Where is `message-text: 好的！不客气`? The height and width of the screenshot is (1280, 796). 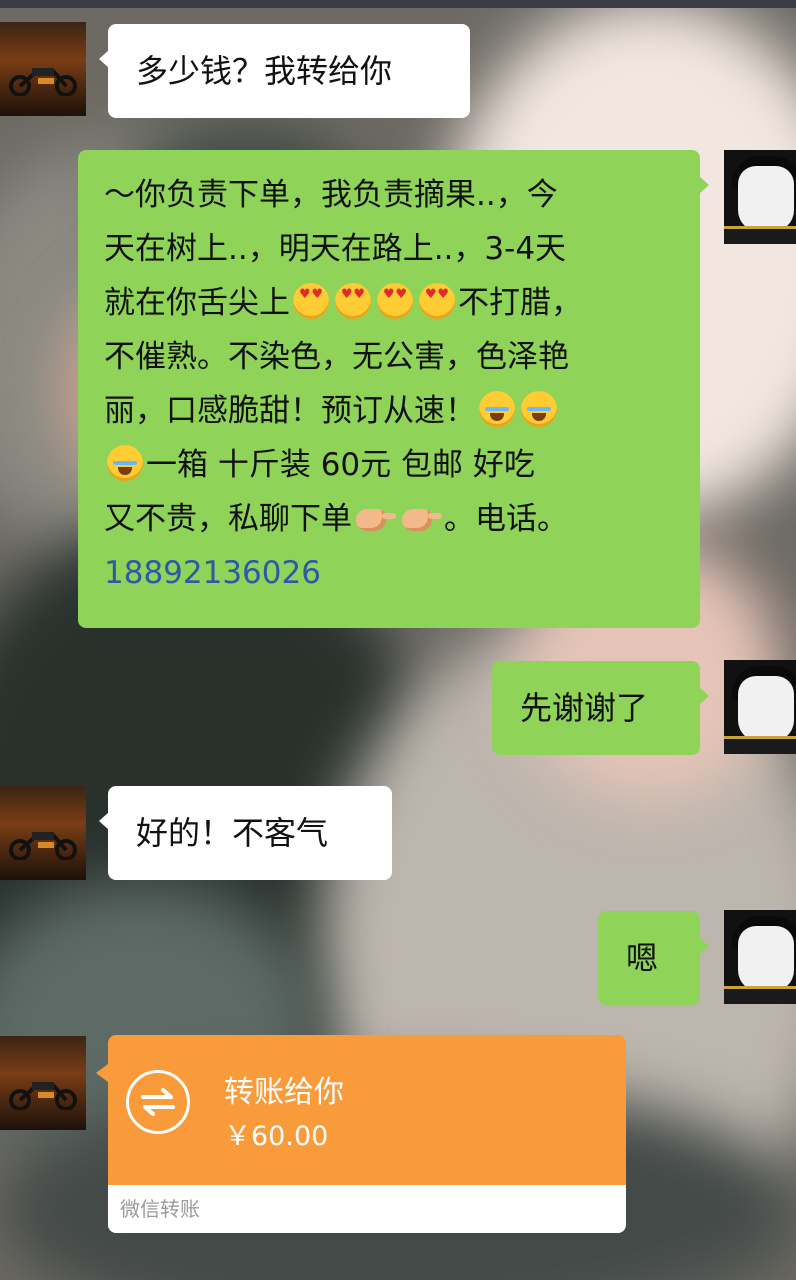 message-text: 好的！不客气 is located at coordinates (232, 833).